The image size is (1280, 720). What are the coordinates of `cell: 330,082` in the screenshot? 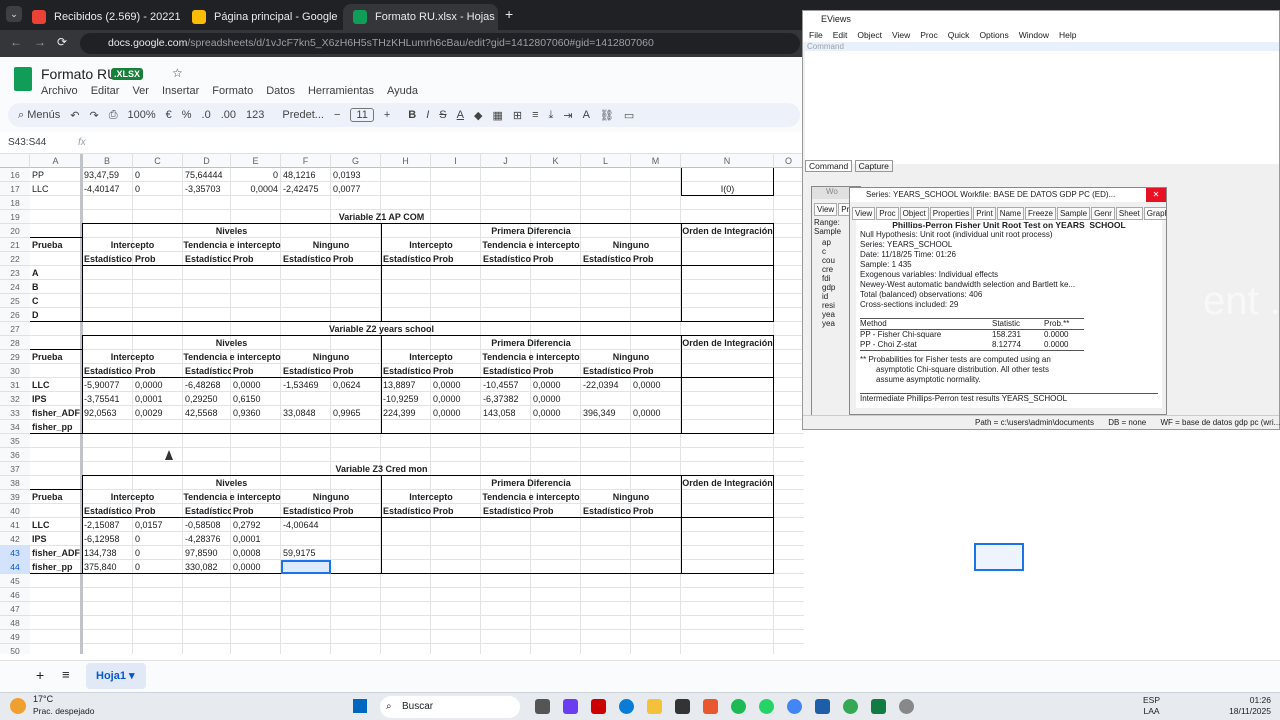 It's located at (207, 567).